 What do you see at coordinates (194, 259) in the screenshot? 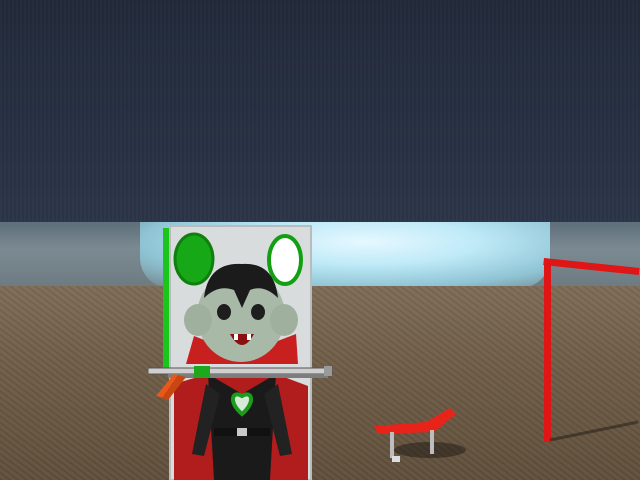
I see `target-left` at bounding box center [194, 259].